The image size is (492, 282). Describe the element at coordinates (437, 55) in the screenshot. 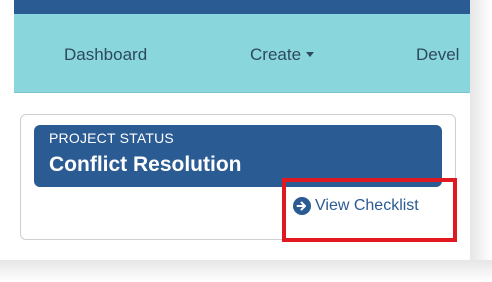

I see `nav-develop: Devel` at that location.